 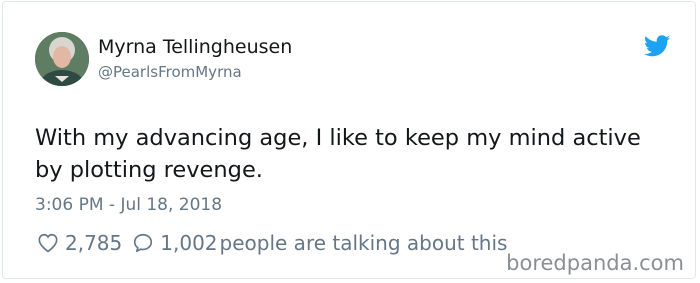 I want to click on display-name: Myrna Tellingheusen, so click(x=195, y=47).